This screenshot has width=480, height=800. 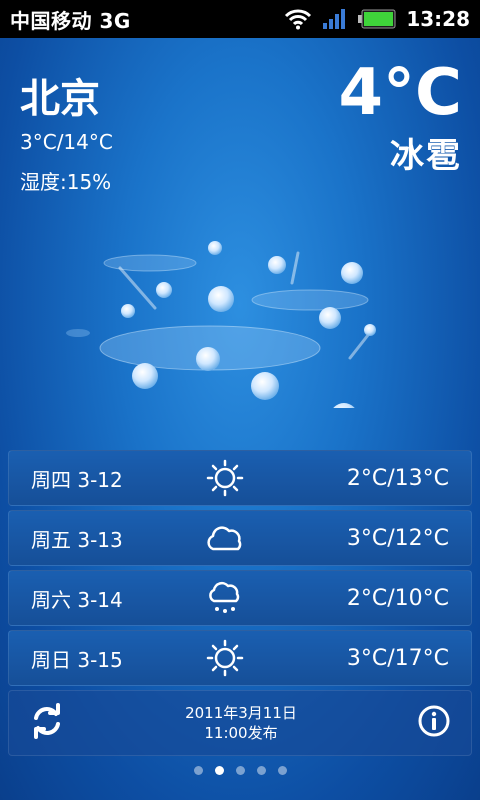 I want to click on city-name: 北京, so click(x=60, y=95).